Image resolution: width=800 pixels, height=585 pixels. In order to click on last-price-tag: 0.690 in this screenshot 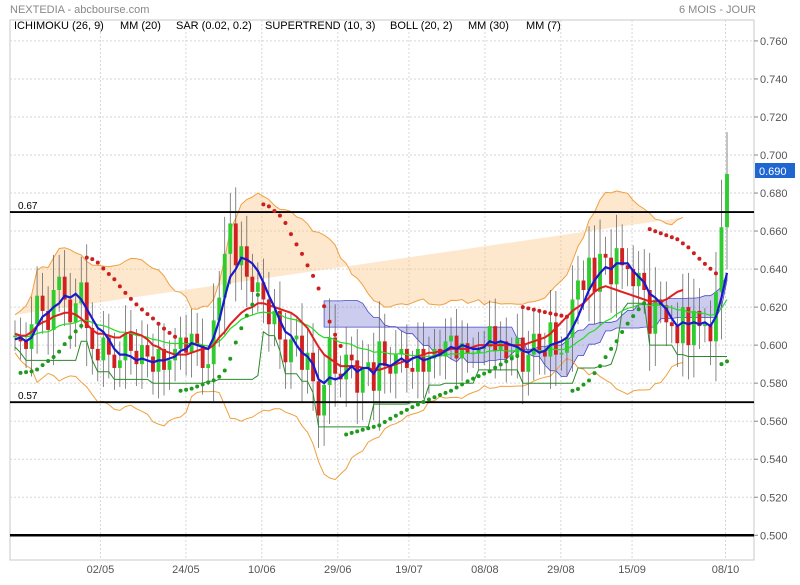, I will do `click(775, 170)`.